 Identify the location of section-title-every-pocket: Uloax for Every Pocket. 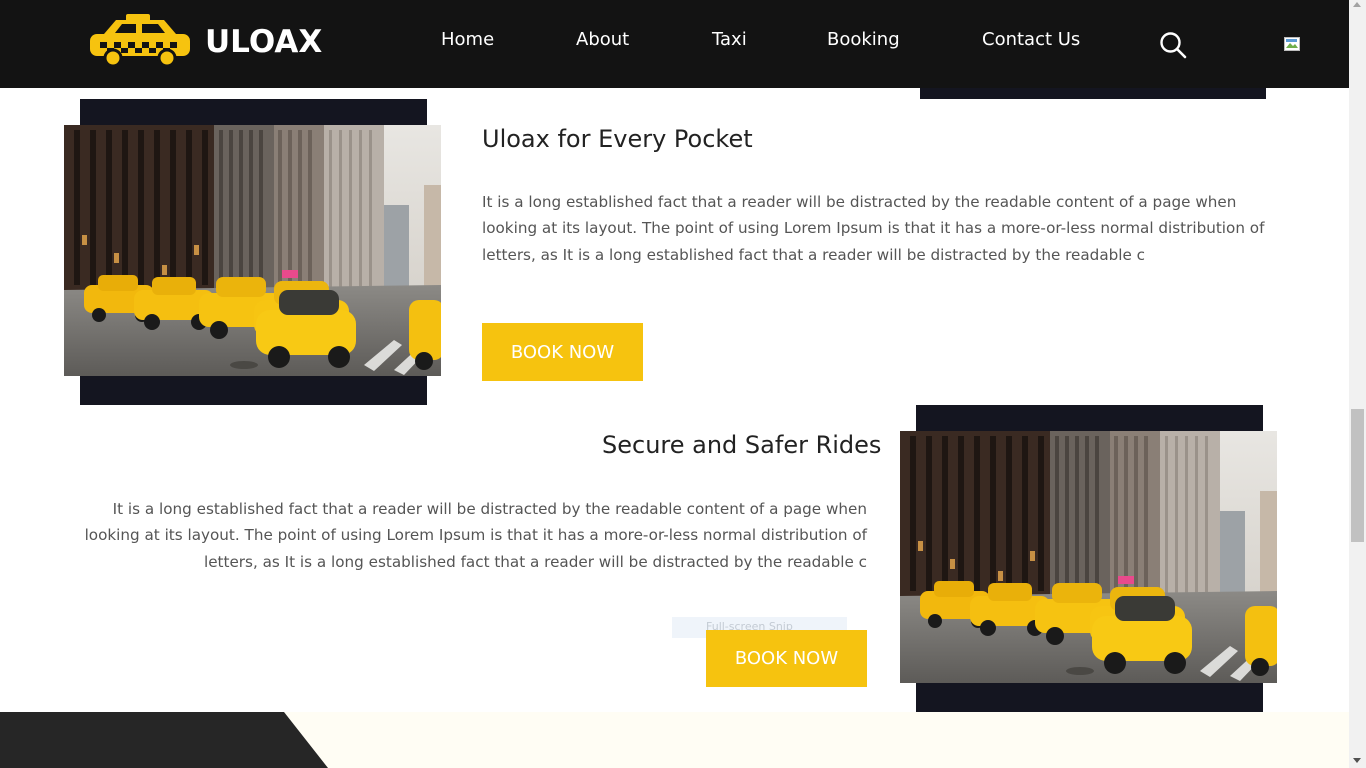
(617, 139).